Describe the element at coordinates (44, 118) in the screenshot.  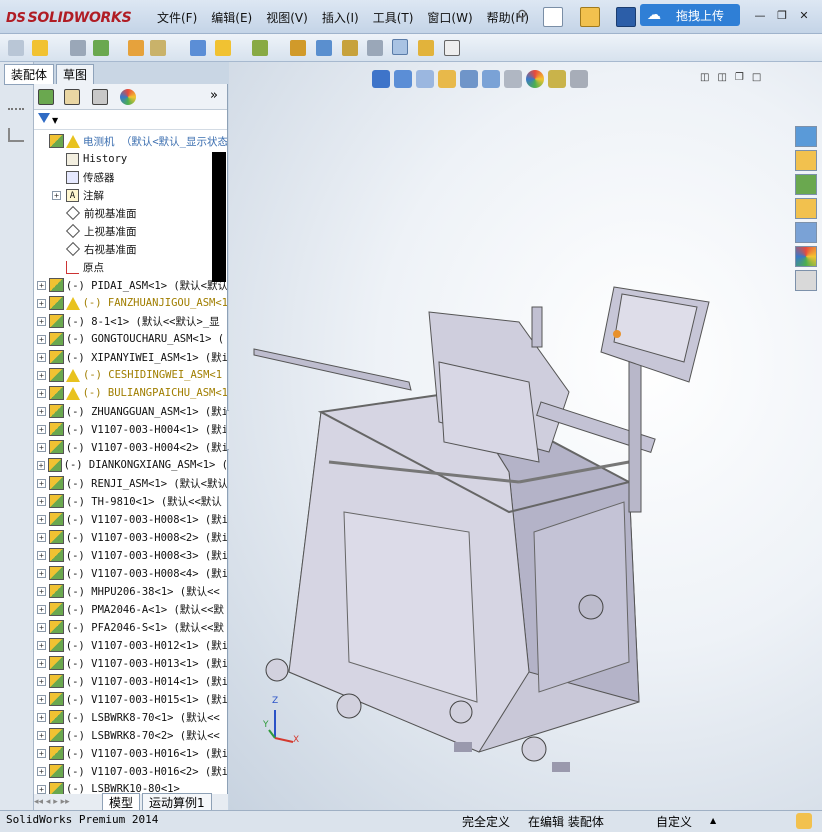
I see `filter-icon` at that location.